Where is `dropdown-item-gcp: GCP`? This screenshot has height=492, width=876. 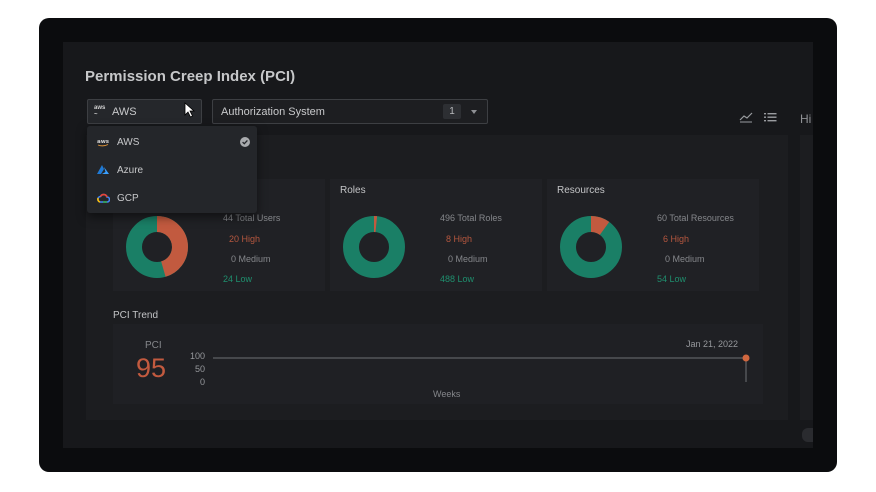 dropdown-item-gcp: GCP is located at coordinates (118, 198).